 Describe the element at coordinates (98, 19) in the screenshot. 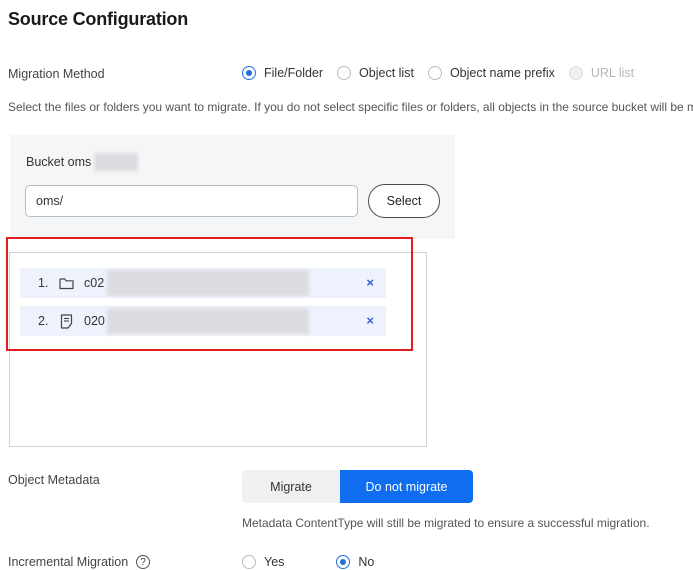

I see `section-title: Source Configuration` at that location.